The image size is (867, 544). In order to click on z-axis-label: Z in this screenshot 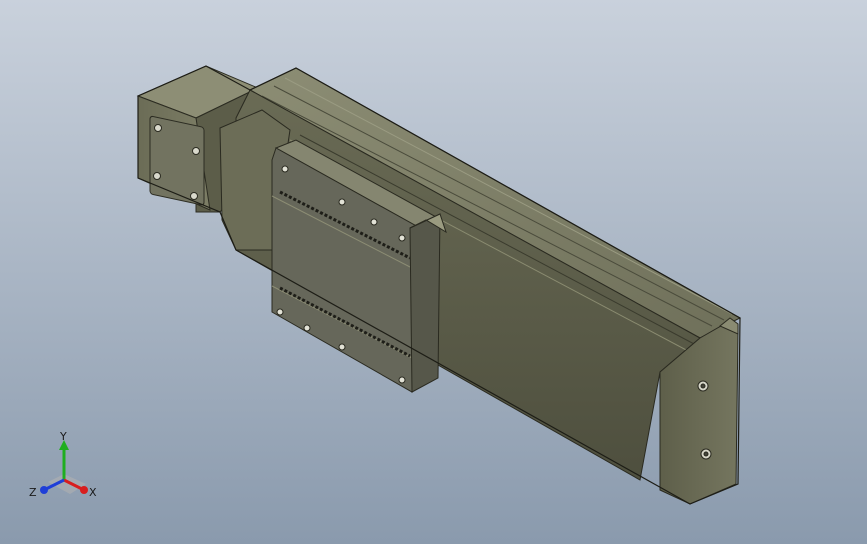, I will do `click(33, 492)`.